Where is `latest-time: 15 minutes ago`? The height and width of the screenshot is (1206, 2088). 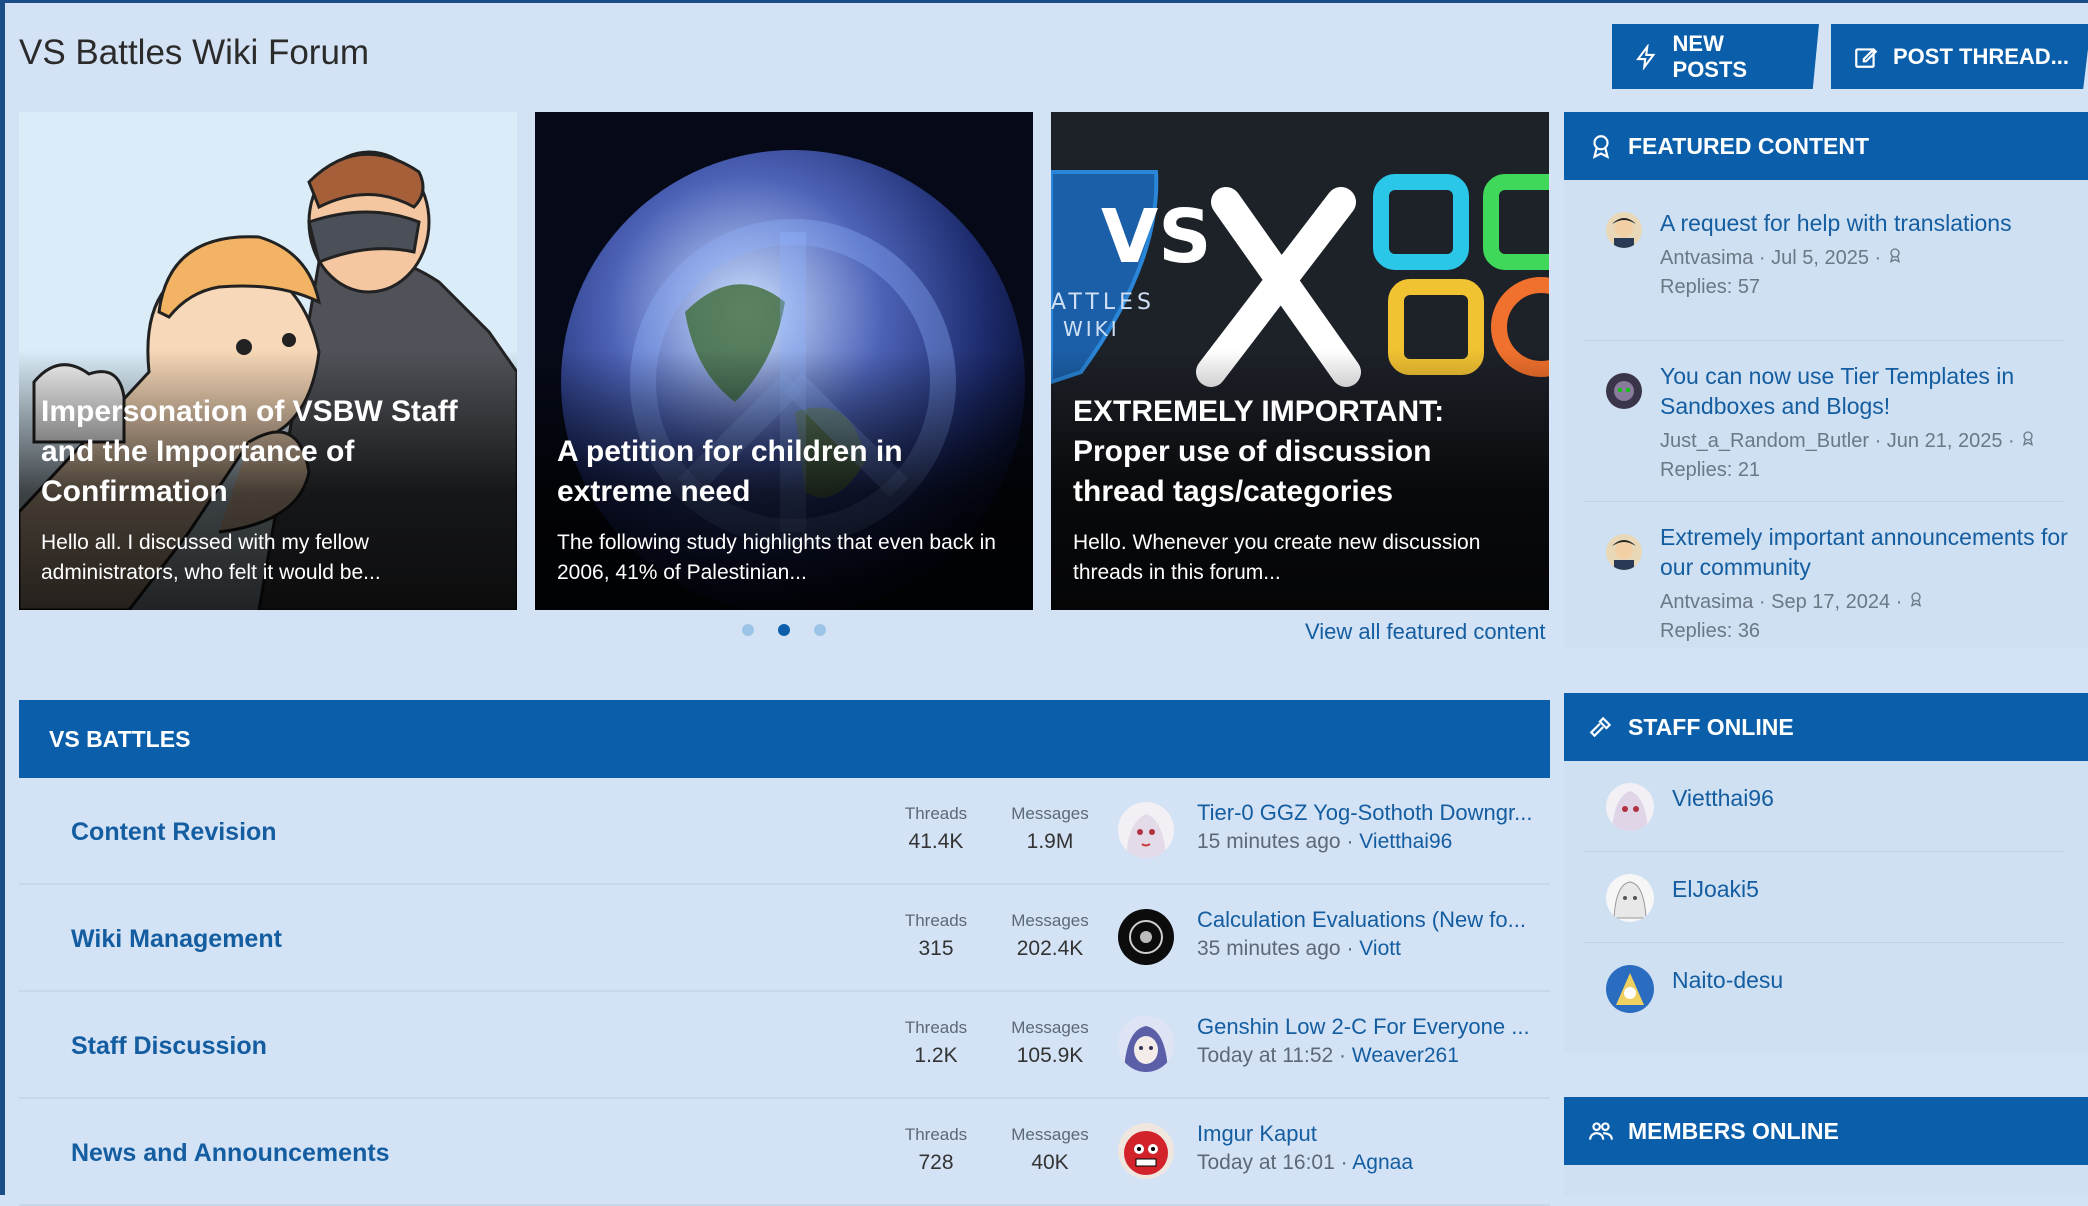
latest-time: 15 minutes ago is located at coordinates (1269, 841).